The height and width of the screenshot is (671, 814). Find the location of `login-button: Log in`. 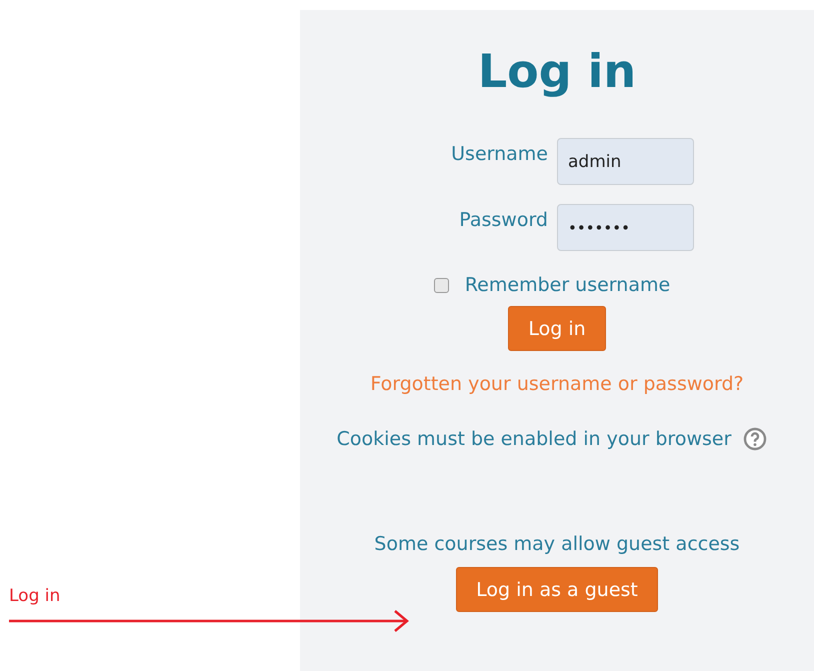

login-button: Log in is located at coordinates (557, 328).